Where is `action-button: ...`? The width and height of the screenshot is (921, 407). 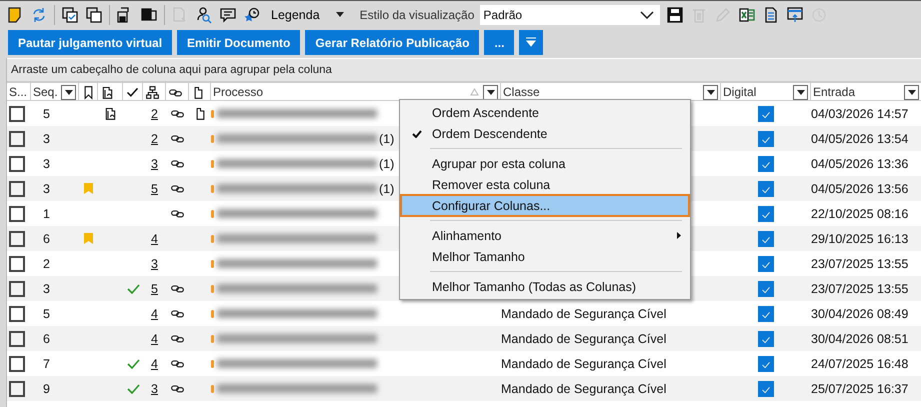 action-button: ... is located at coordinates (499, 42).